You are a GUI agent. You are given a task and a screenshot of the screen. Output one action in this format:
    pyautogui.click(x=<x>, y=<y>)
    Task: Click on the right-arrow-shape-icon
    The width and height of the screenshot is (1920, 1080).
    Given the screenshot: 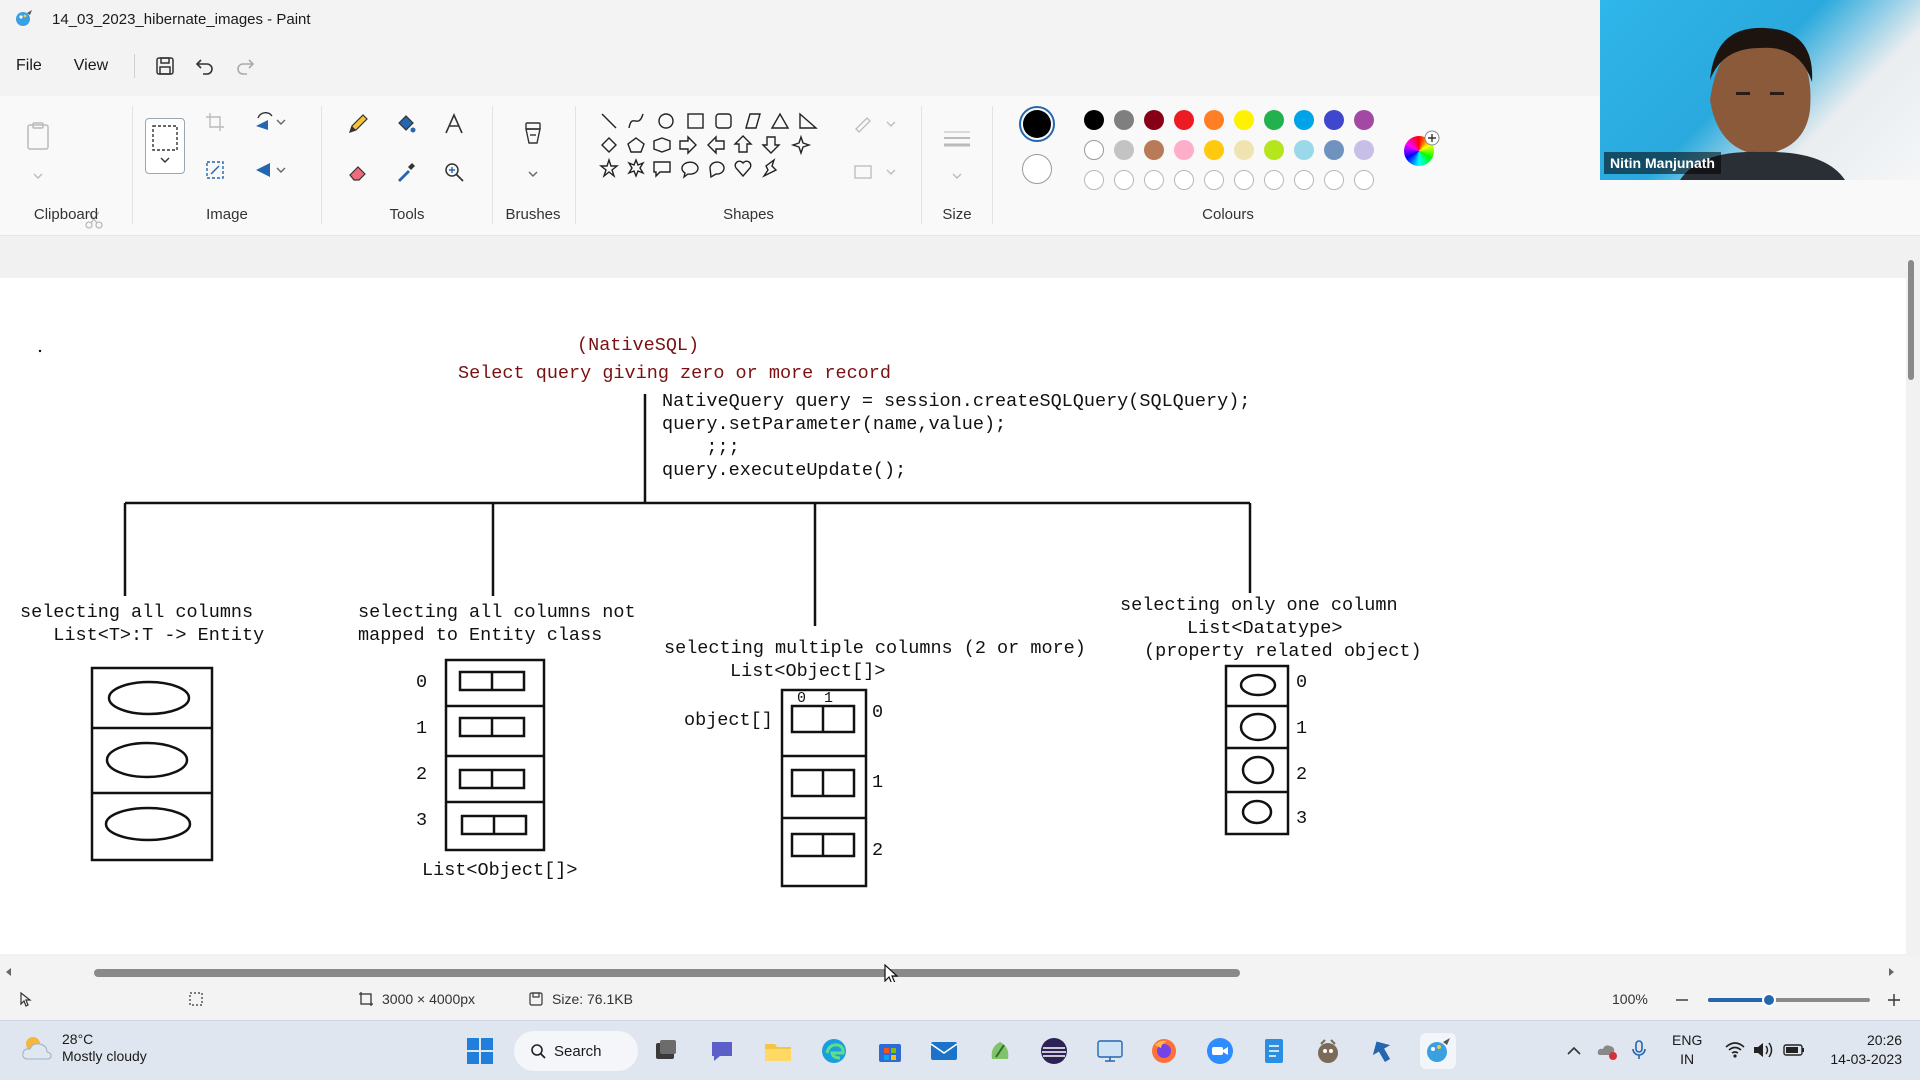 What is the action you would take?
    pyautogui.click(x=688, y=145)
    